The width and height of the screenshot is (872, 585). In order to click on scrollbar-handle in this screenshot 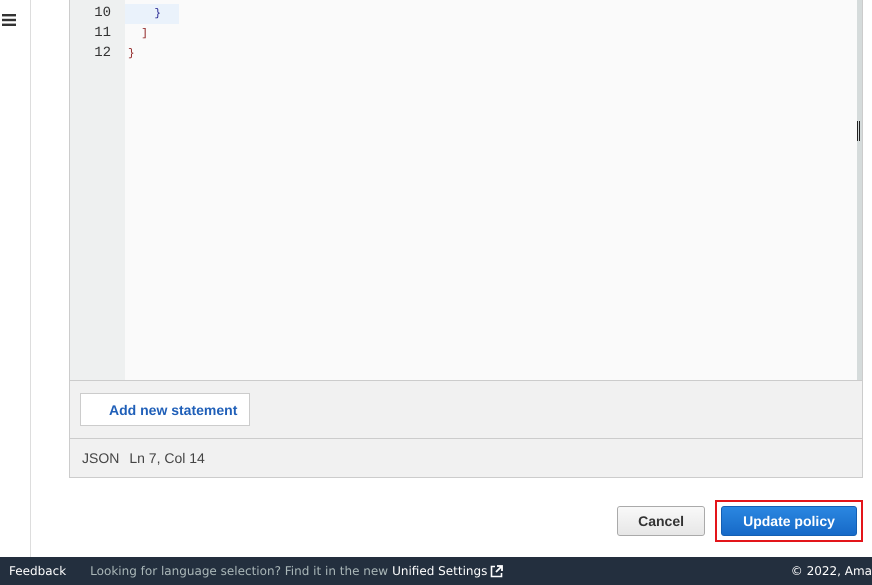, I will do `click(858, 131)`.